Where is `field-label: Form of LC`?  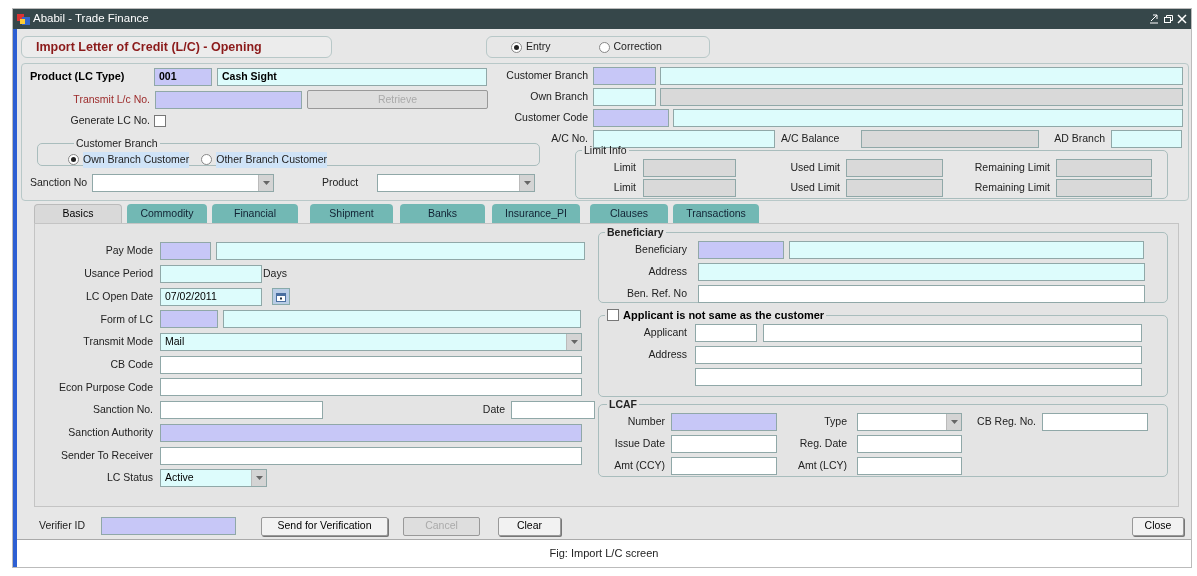
field-label: Form of LC is located at coordinates (126, 319).